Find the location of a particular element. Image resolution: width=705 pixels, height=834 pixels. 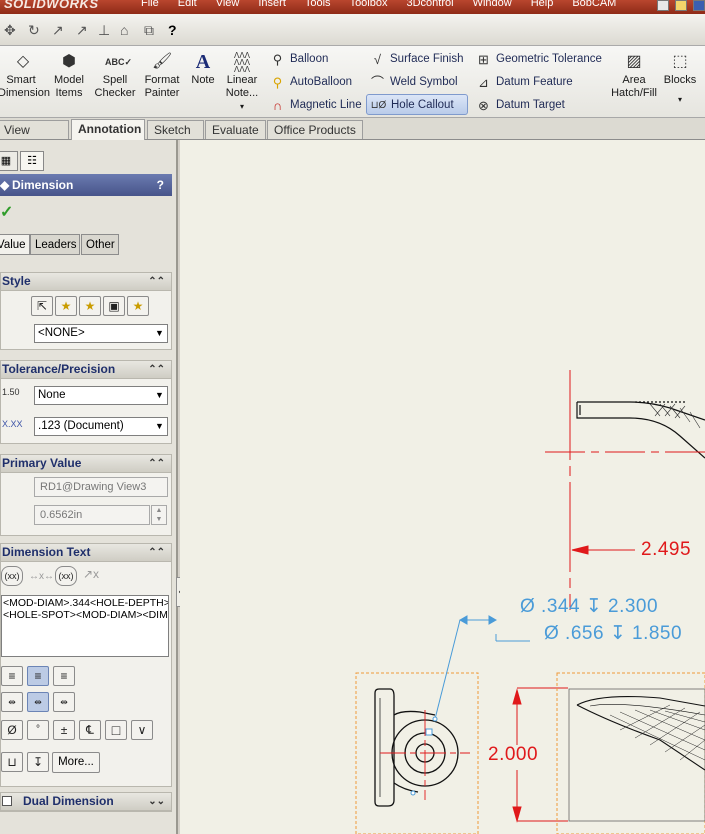

menu-3dcontrol: 3Dcontrol is located at coordinates (431, 4).